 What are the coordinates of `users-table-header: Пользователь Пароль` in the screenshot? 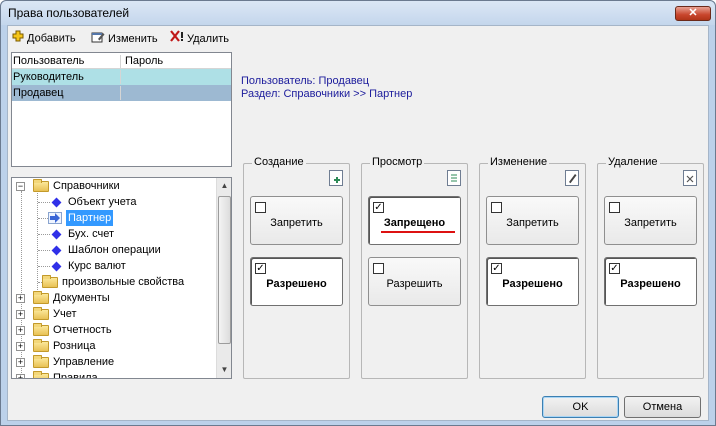 It's located at (121, 61).